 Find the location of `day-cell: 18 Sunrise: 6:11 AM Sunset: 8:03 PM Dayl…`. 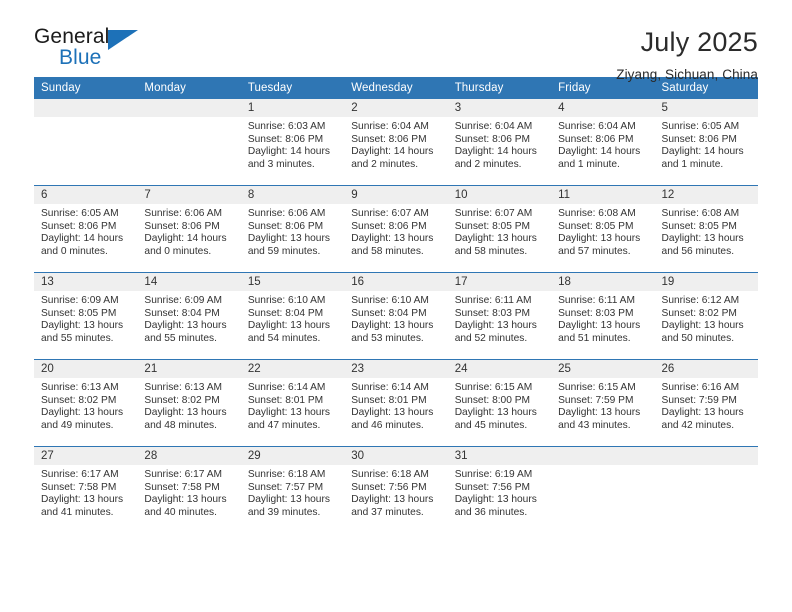

day-cell: 18 Sunrise: 6:11 AM Sunset: 8:03 PM Dayl… is located at coordinates (603, 316).